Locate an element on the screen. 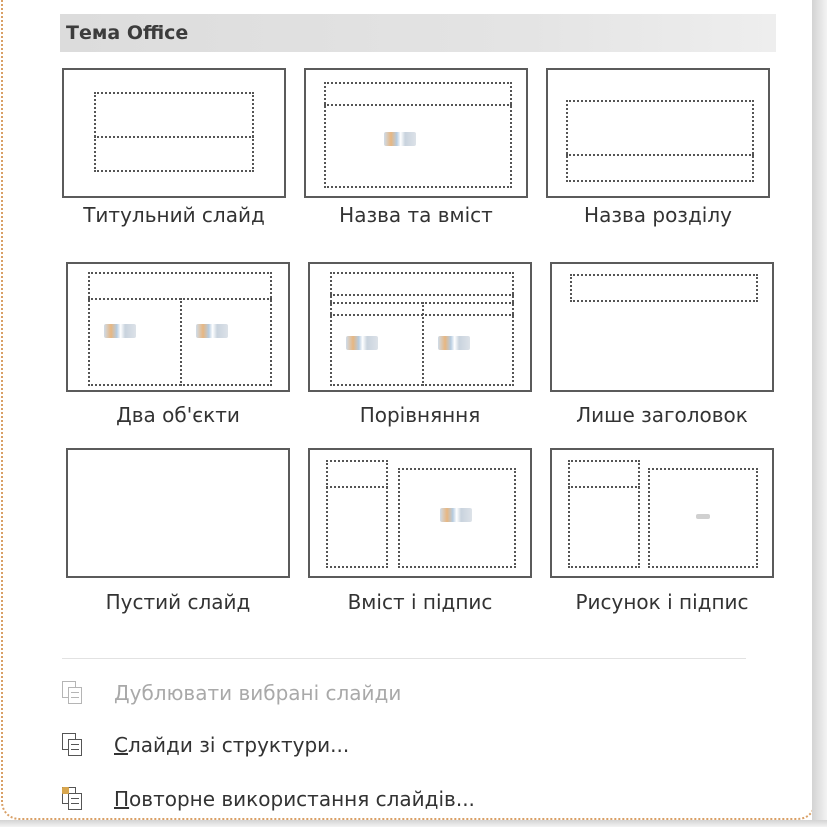  title-placeholder is located at coordinates (174, 132).